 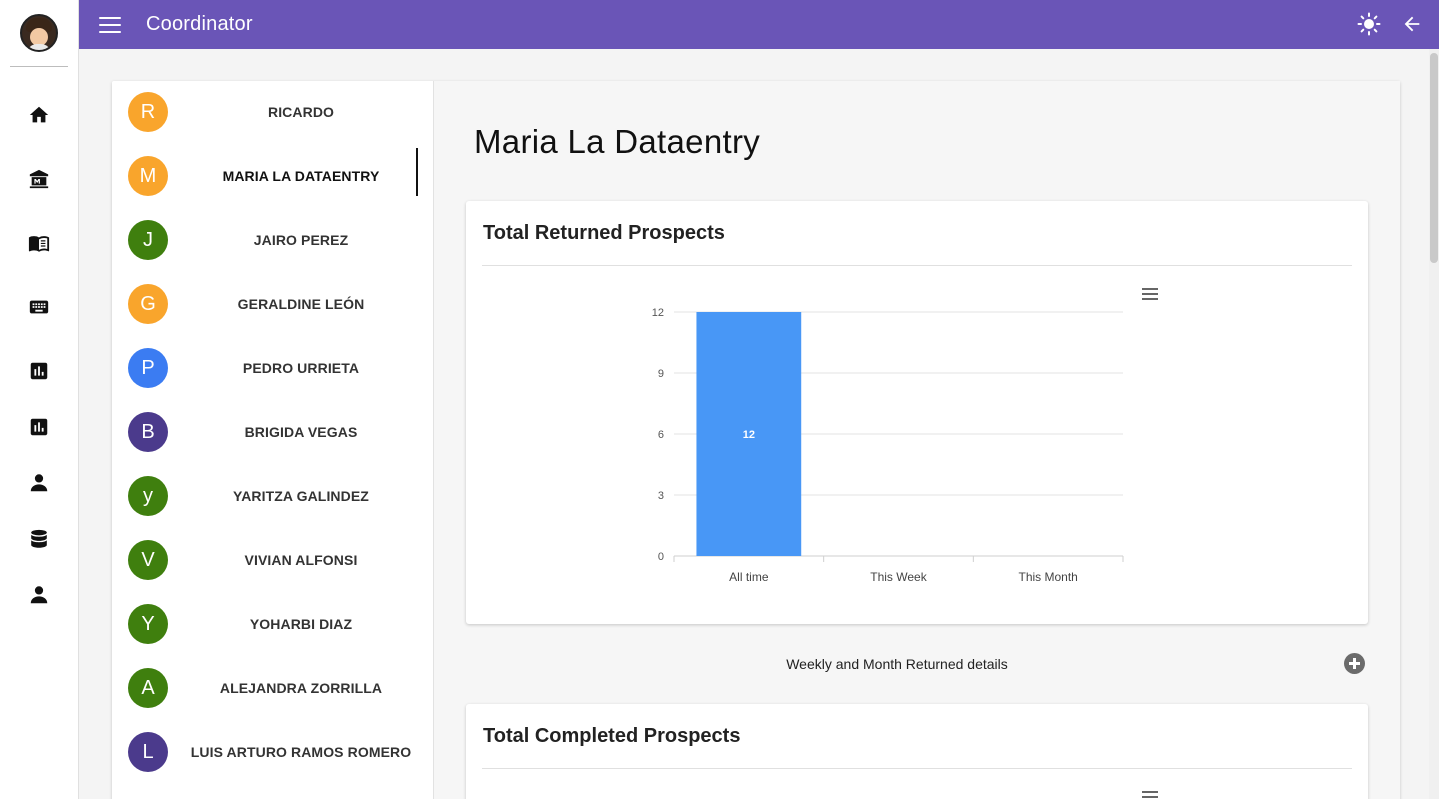 I want to click on person-name: YOHARBI DIAZ, so click(x=301, y=624).